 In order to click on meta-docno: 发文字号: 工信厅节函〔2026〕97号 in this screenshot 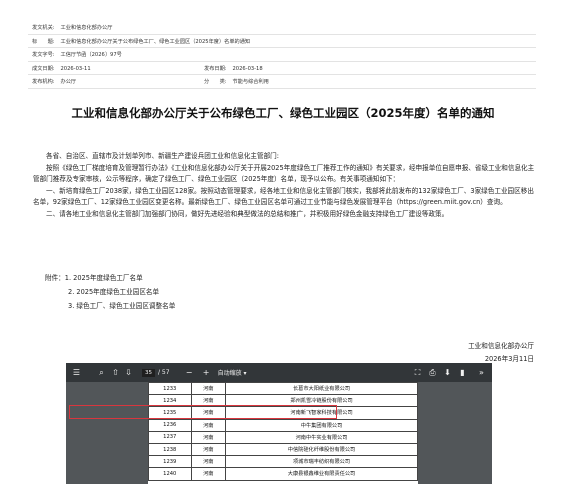, I will do `click(77, 54)`.